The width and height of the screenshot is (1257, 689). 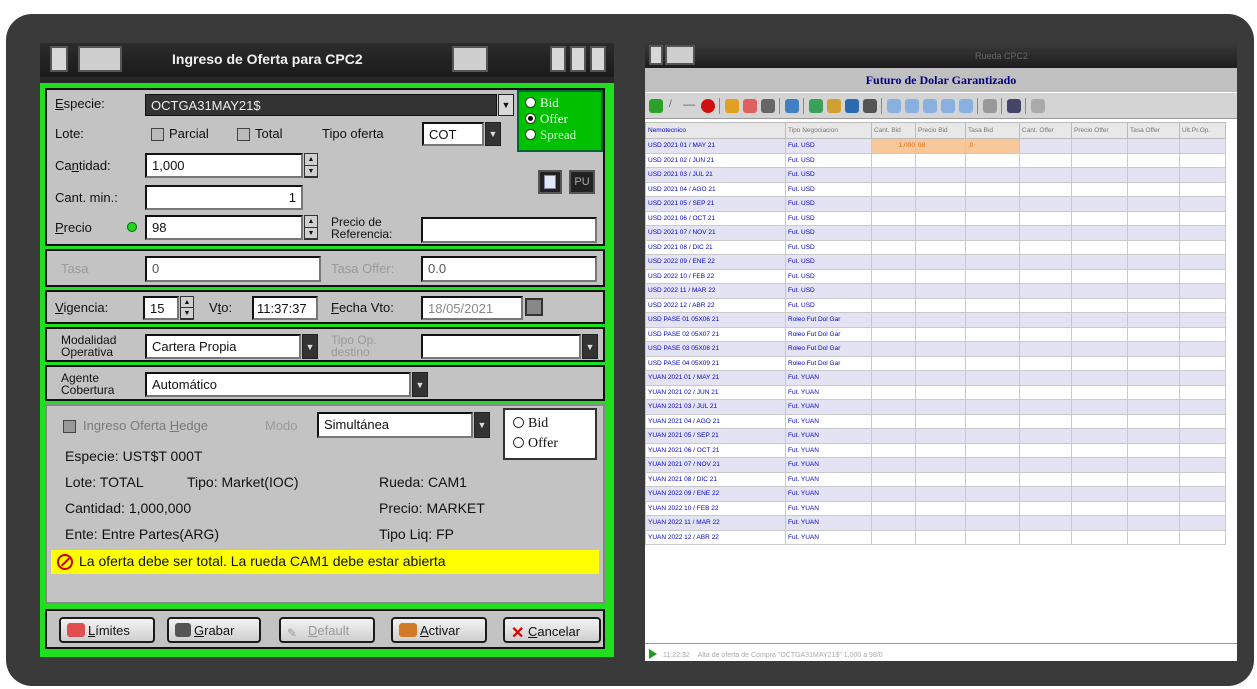 What do you see at coordinates (715, 160) in the screenshot?
I see `table-cell-nemo: USD 2021 02 / JUN 21` at bounding box center [715, 160].